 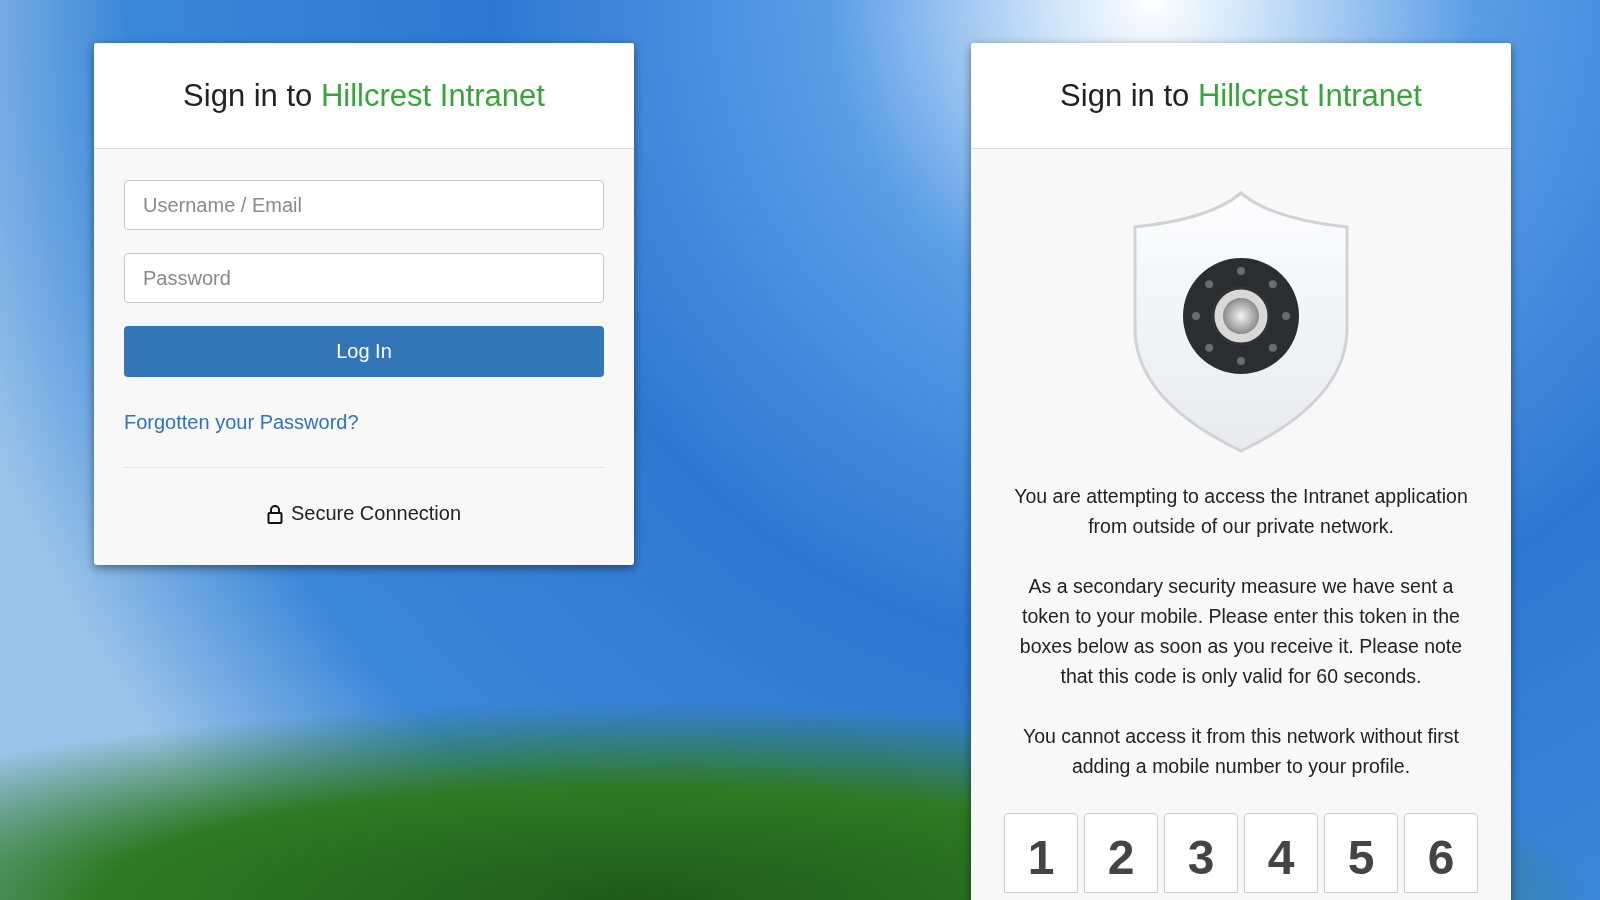 I want to click on code-digit-field: 3, so click(x=1201, y=853).